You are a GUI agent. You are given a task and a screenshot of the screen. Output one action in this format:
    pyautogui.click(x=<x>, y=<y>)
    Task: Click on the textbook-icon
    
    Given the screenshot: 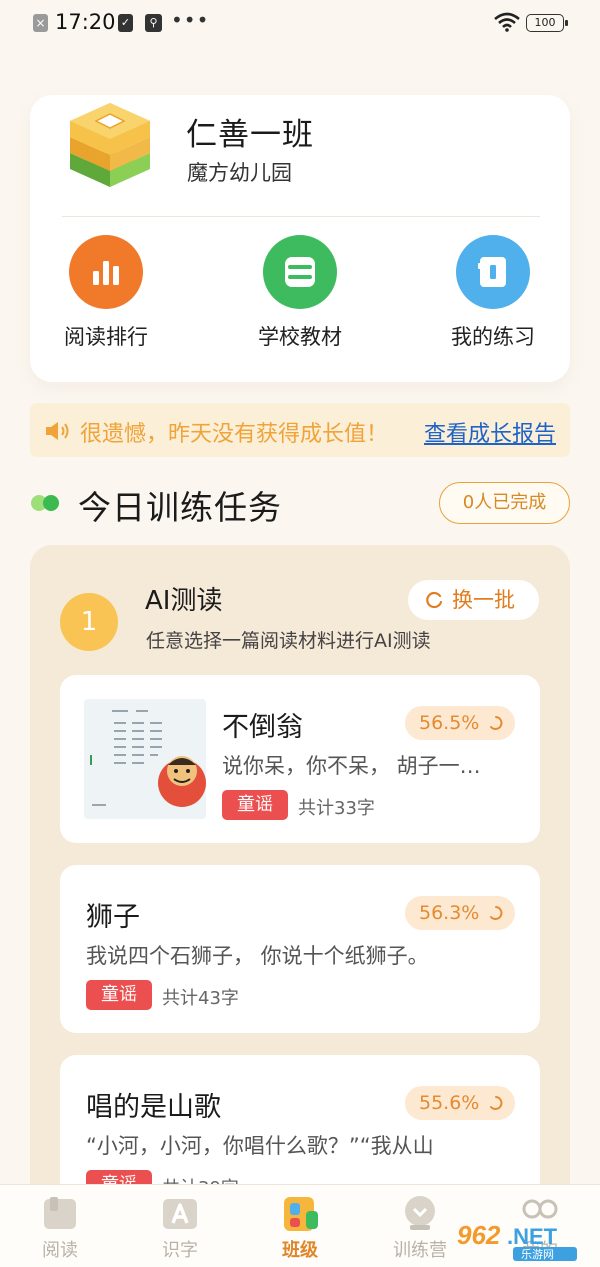 What is the action you would take?
    pyautogui.click(x=300, y=272)
    